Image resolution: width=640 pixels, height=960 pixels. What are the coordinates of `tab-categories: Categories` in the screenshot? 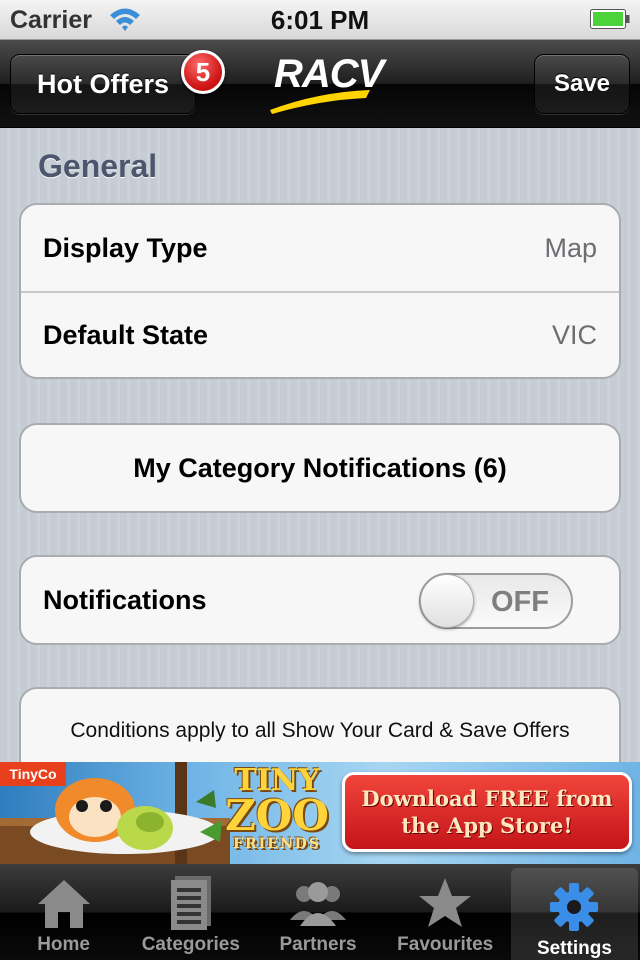 It's located at (190, 912).